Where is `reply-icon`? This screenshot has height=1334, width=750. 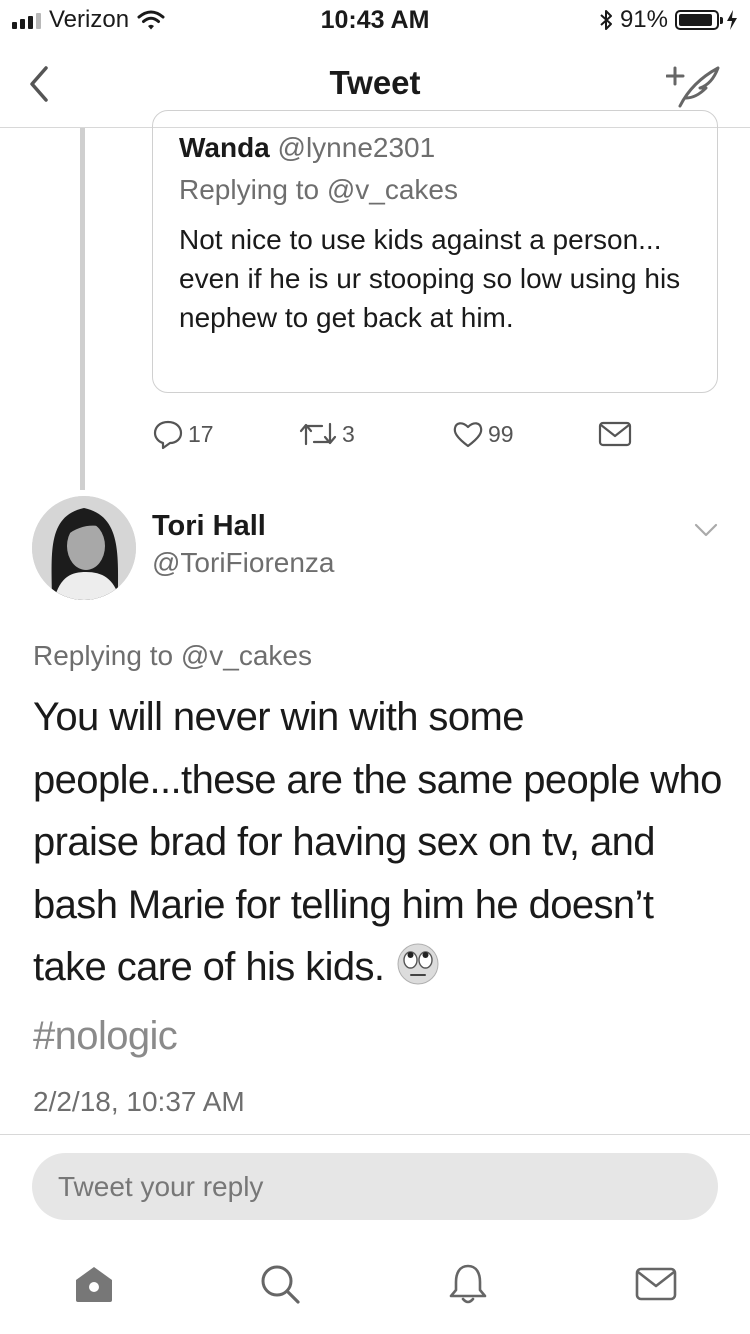
reply-icon is located at coordinates (168, 435).